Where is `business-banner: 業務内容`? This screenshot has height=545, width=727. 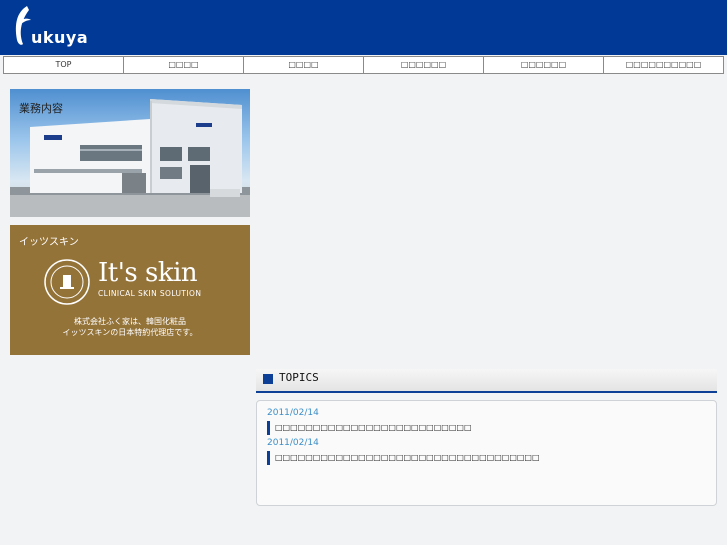
business-banner: 業務内容 is located at coordinates (130, 153).